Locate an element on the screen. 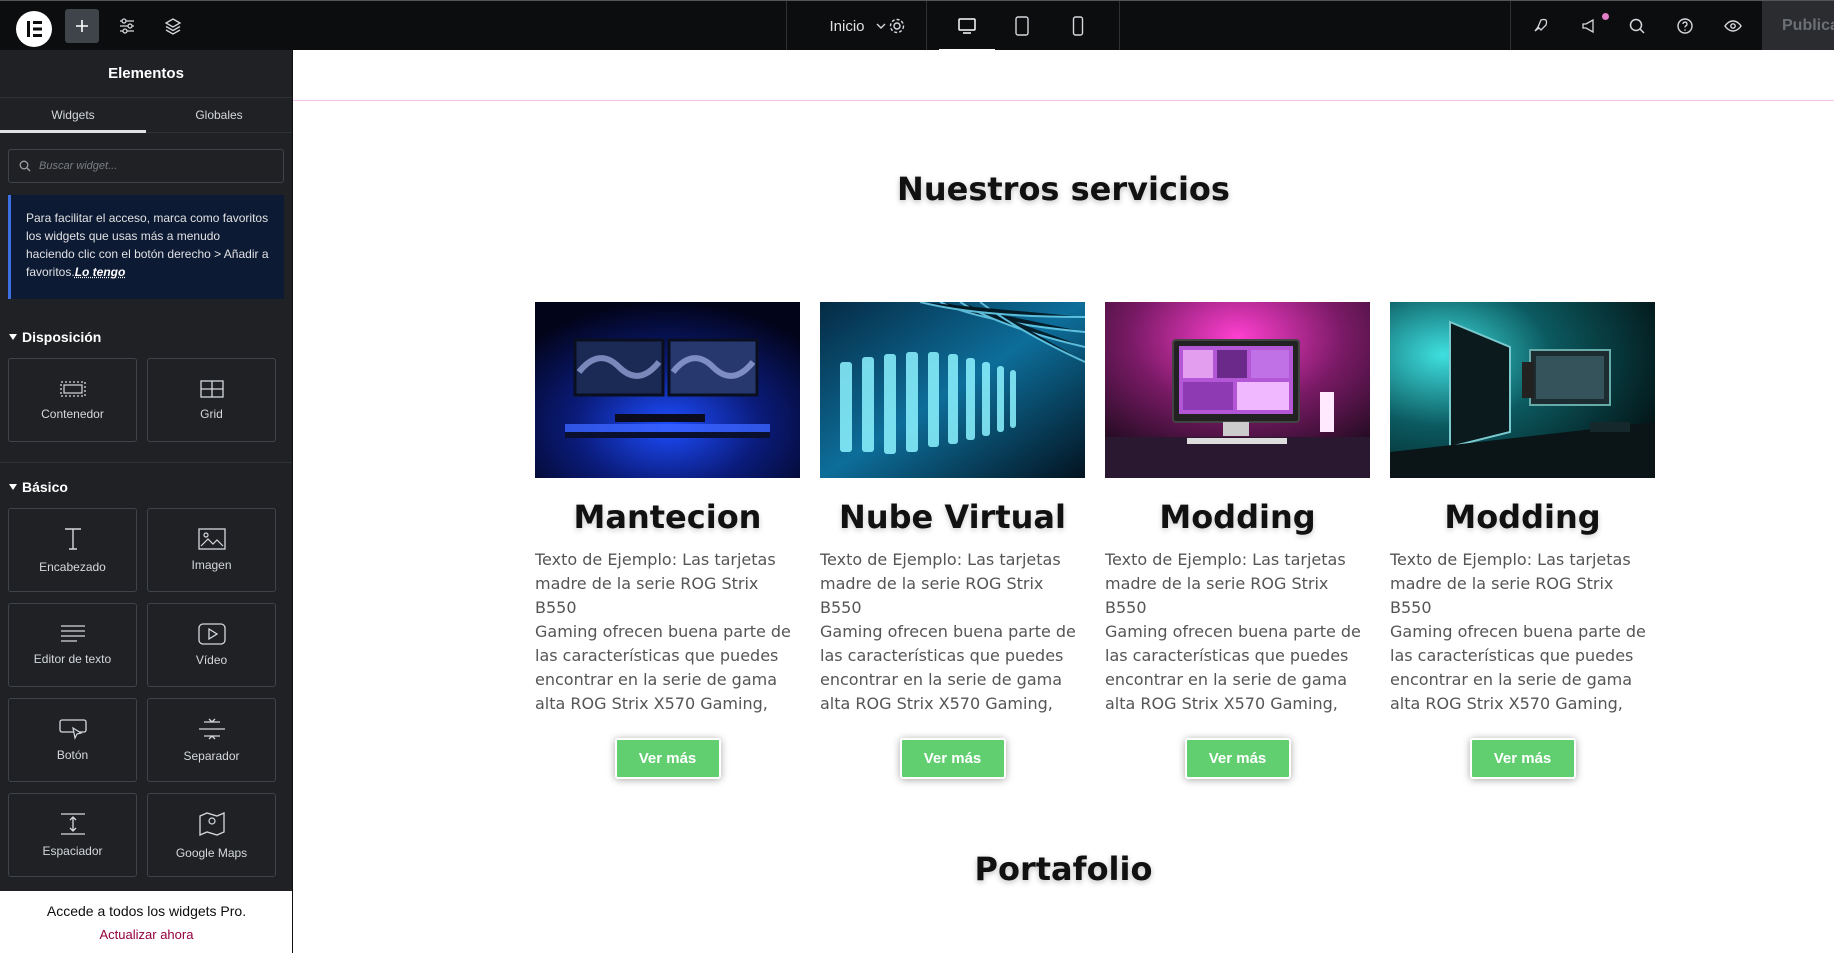  widget-label: Espaciador is located at coordinates (72, 851).